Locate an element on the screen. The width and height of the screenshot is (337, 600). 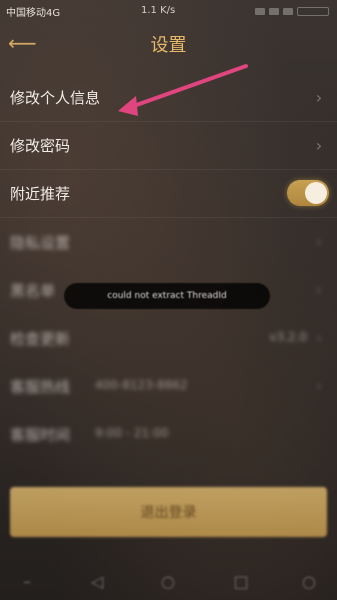
settings-item-check-update: 检查更新 v3.2.0 › is located at coordinates (168, 338).